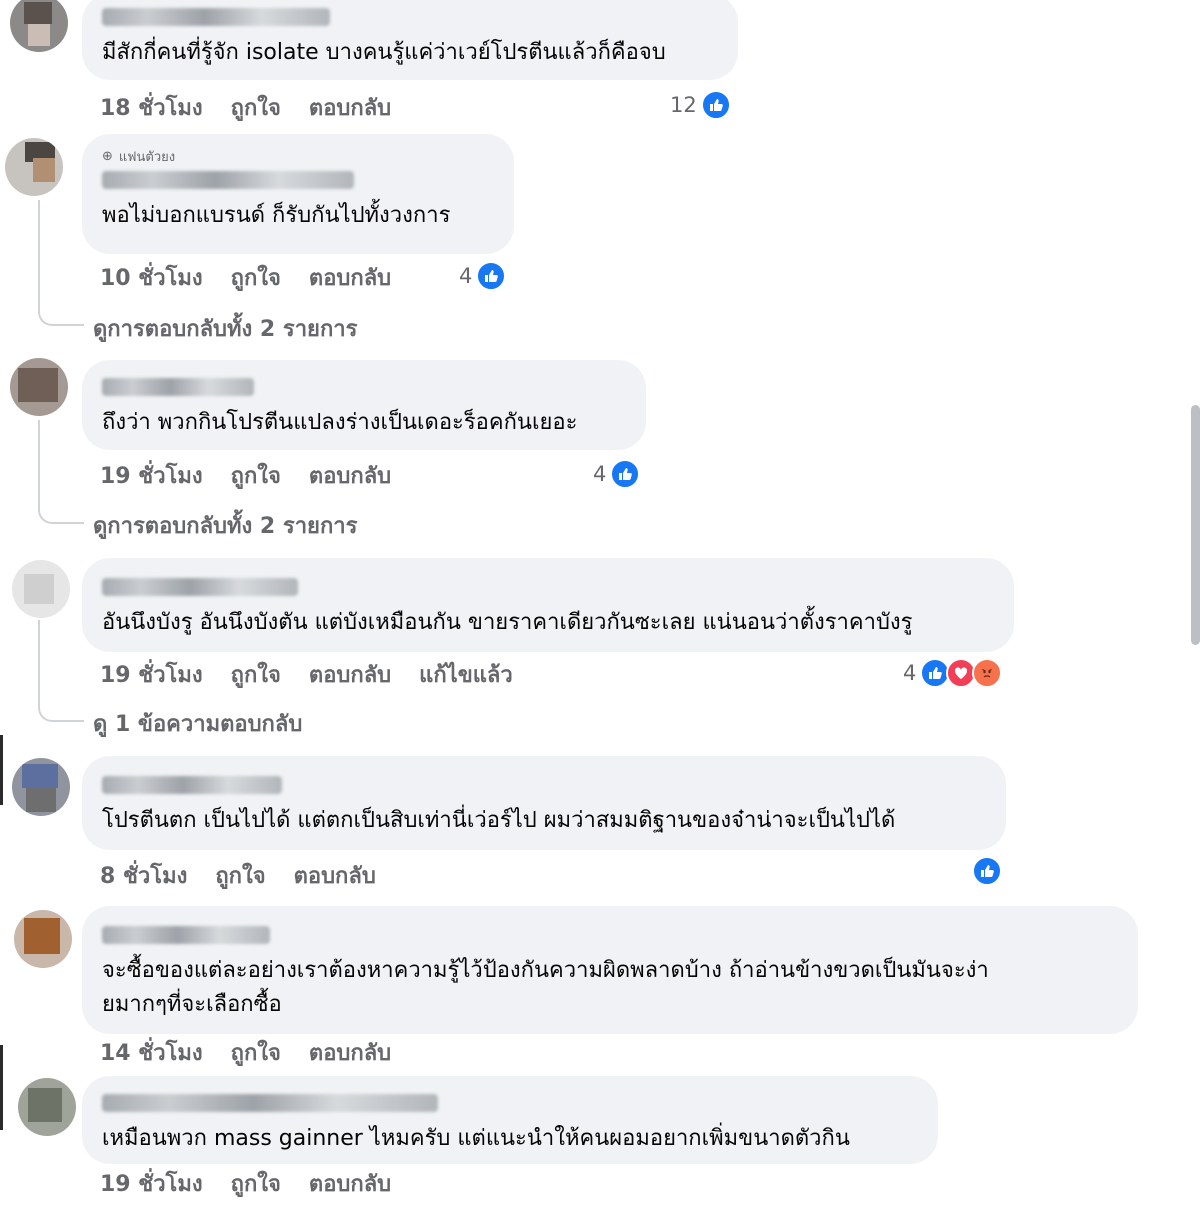 Image resolution: width=1200 pixels, height=1205 pixels. What do you see at coordinates (306, 674) in the screenshot?
I see `comment-actions: 19 ชั่วโมง ถูกใจ ตอบกลับ แก้ไขแล้ว` at bounding box center [306, 674].